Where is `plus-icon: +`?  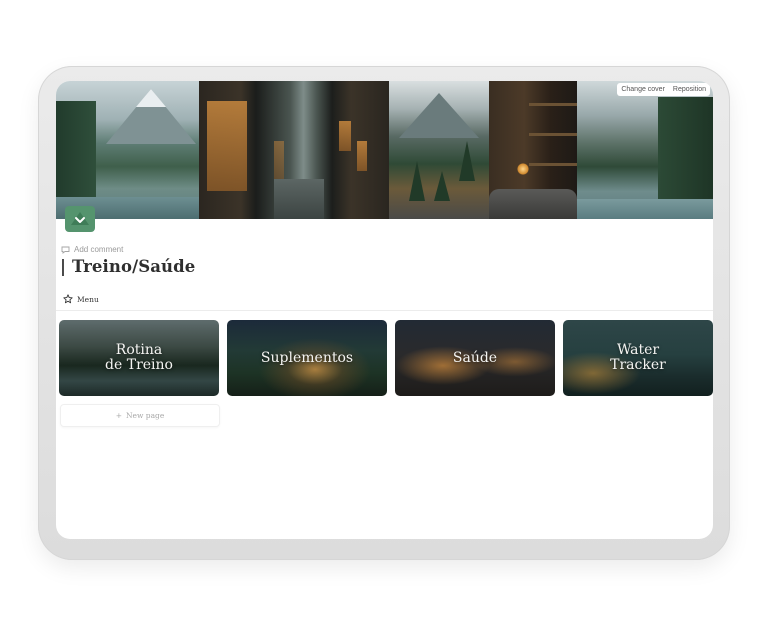
plus-icon: + is located at coordinates (118, 415).